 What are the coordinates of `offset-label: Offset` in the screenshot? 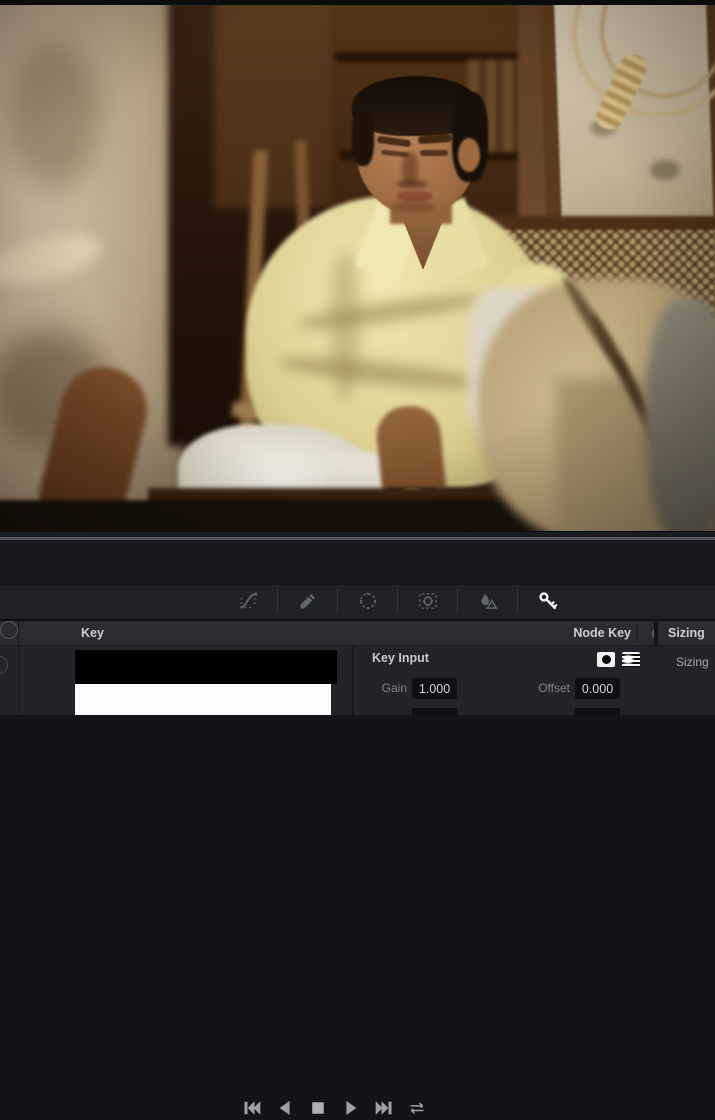 It's located at (554, 688).